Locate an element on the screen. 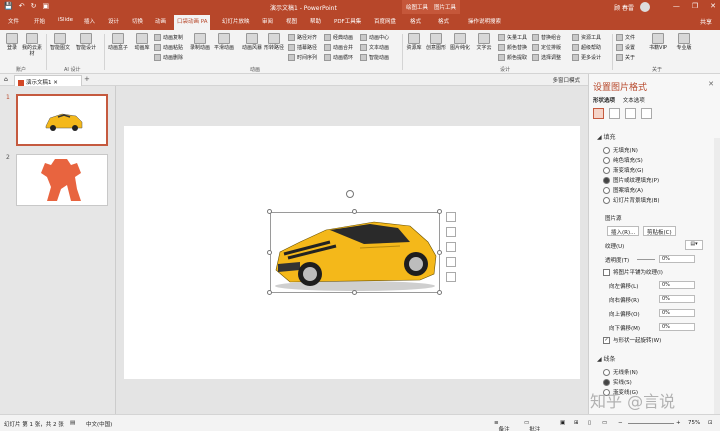 The height and width of the screenshot is (431, 720). offset-right-input: 0% is located at coordinates (677, 299).